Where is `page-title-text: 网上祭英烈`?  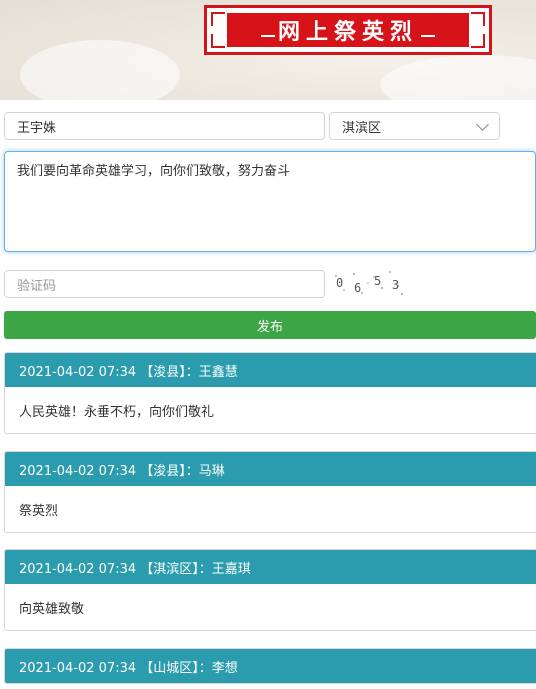 page-title-text: 网上祭英烈 is located at coordinates (347, 32).